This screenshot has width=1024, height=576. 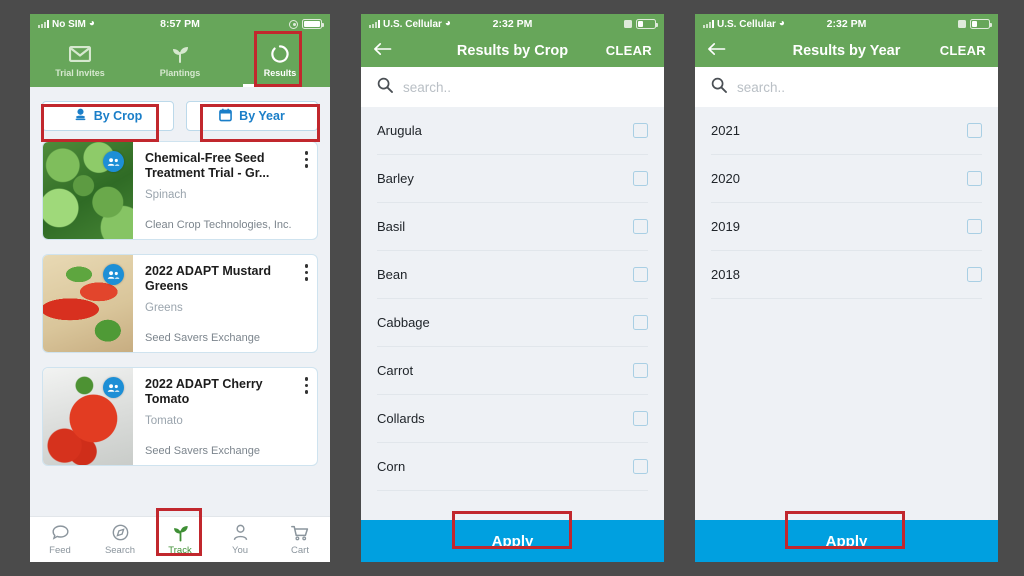 I want to click on list-item: 2021, so click(x=846, y=131).